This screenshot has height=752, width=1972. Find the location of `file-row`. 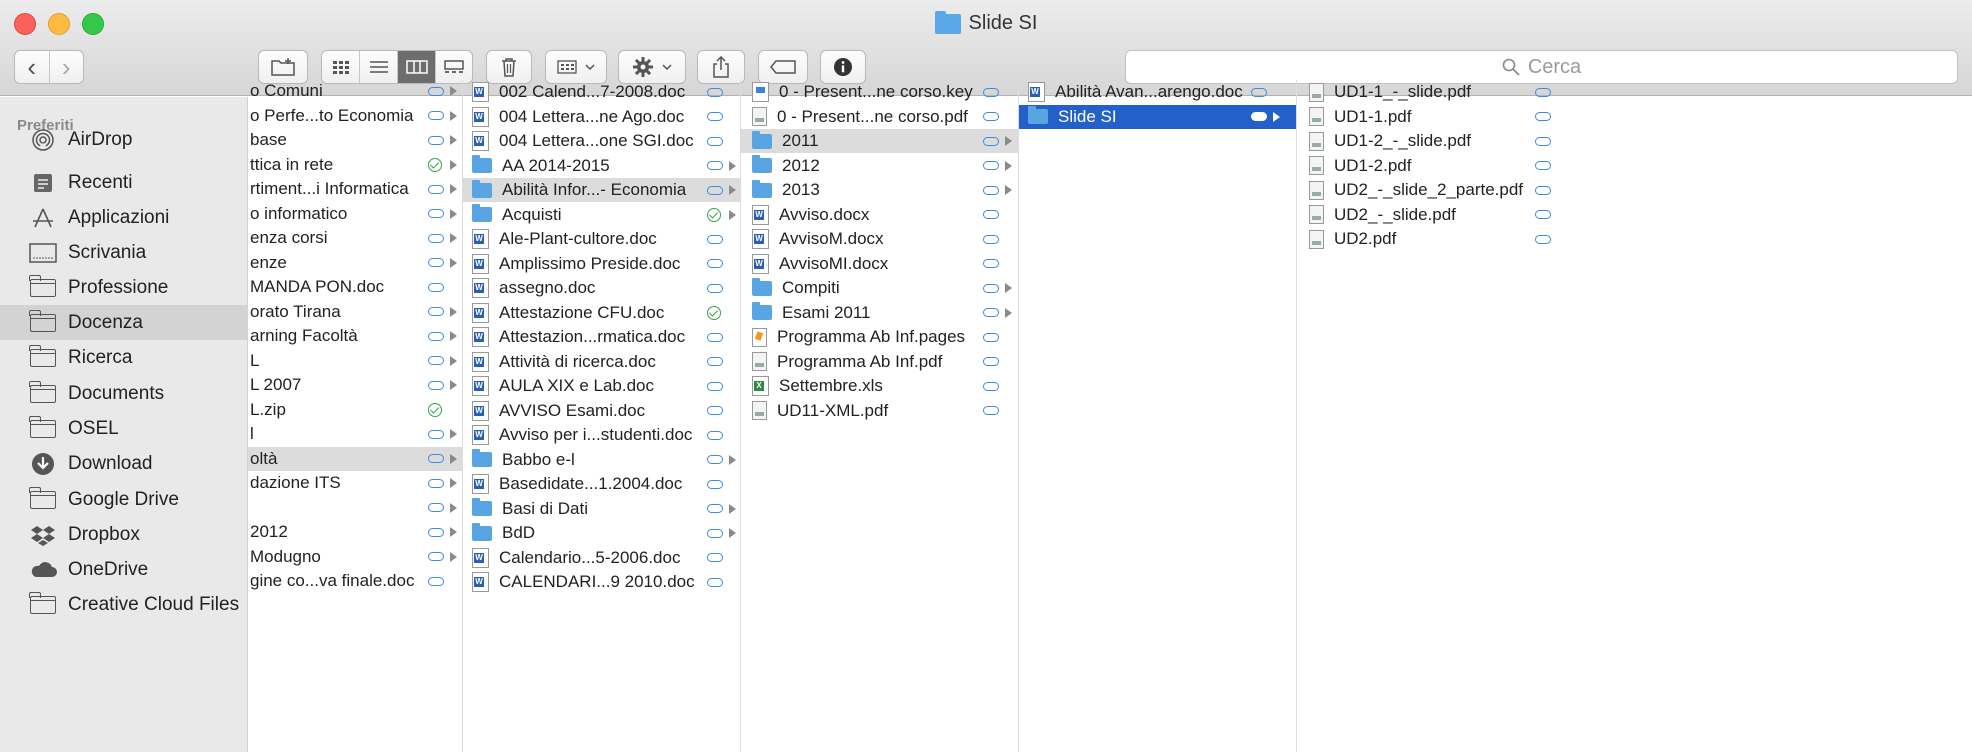

file-row is located at coordinates (355, 508).